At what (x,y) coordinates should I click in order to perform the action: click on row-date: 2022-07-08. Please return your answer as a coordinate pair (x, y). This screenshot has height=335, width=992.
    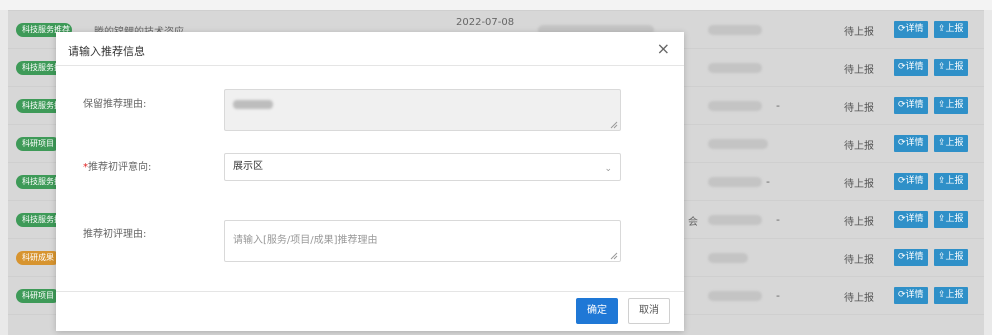
    Looking at the image, I should click on (485, 22).